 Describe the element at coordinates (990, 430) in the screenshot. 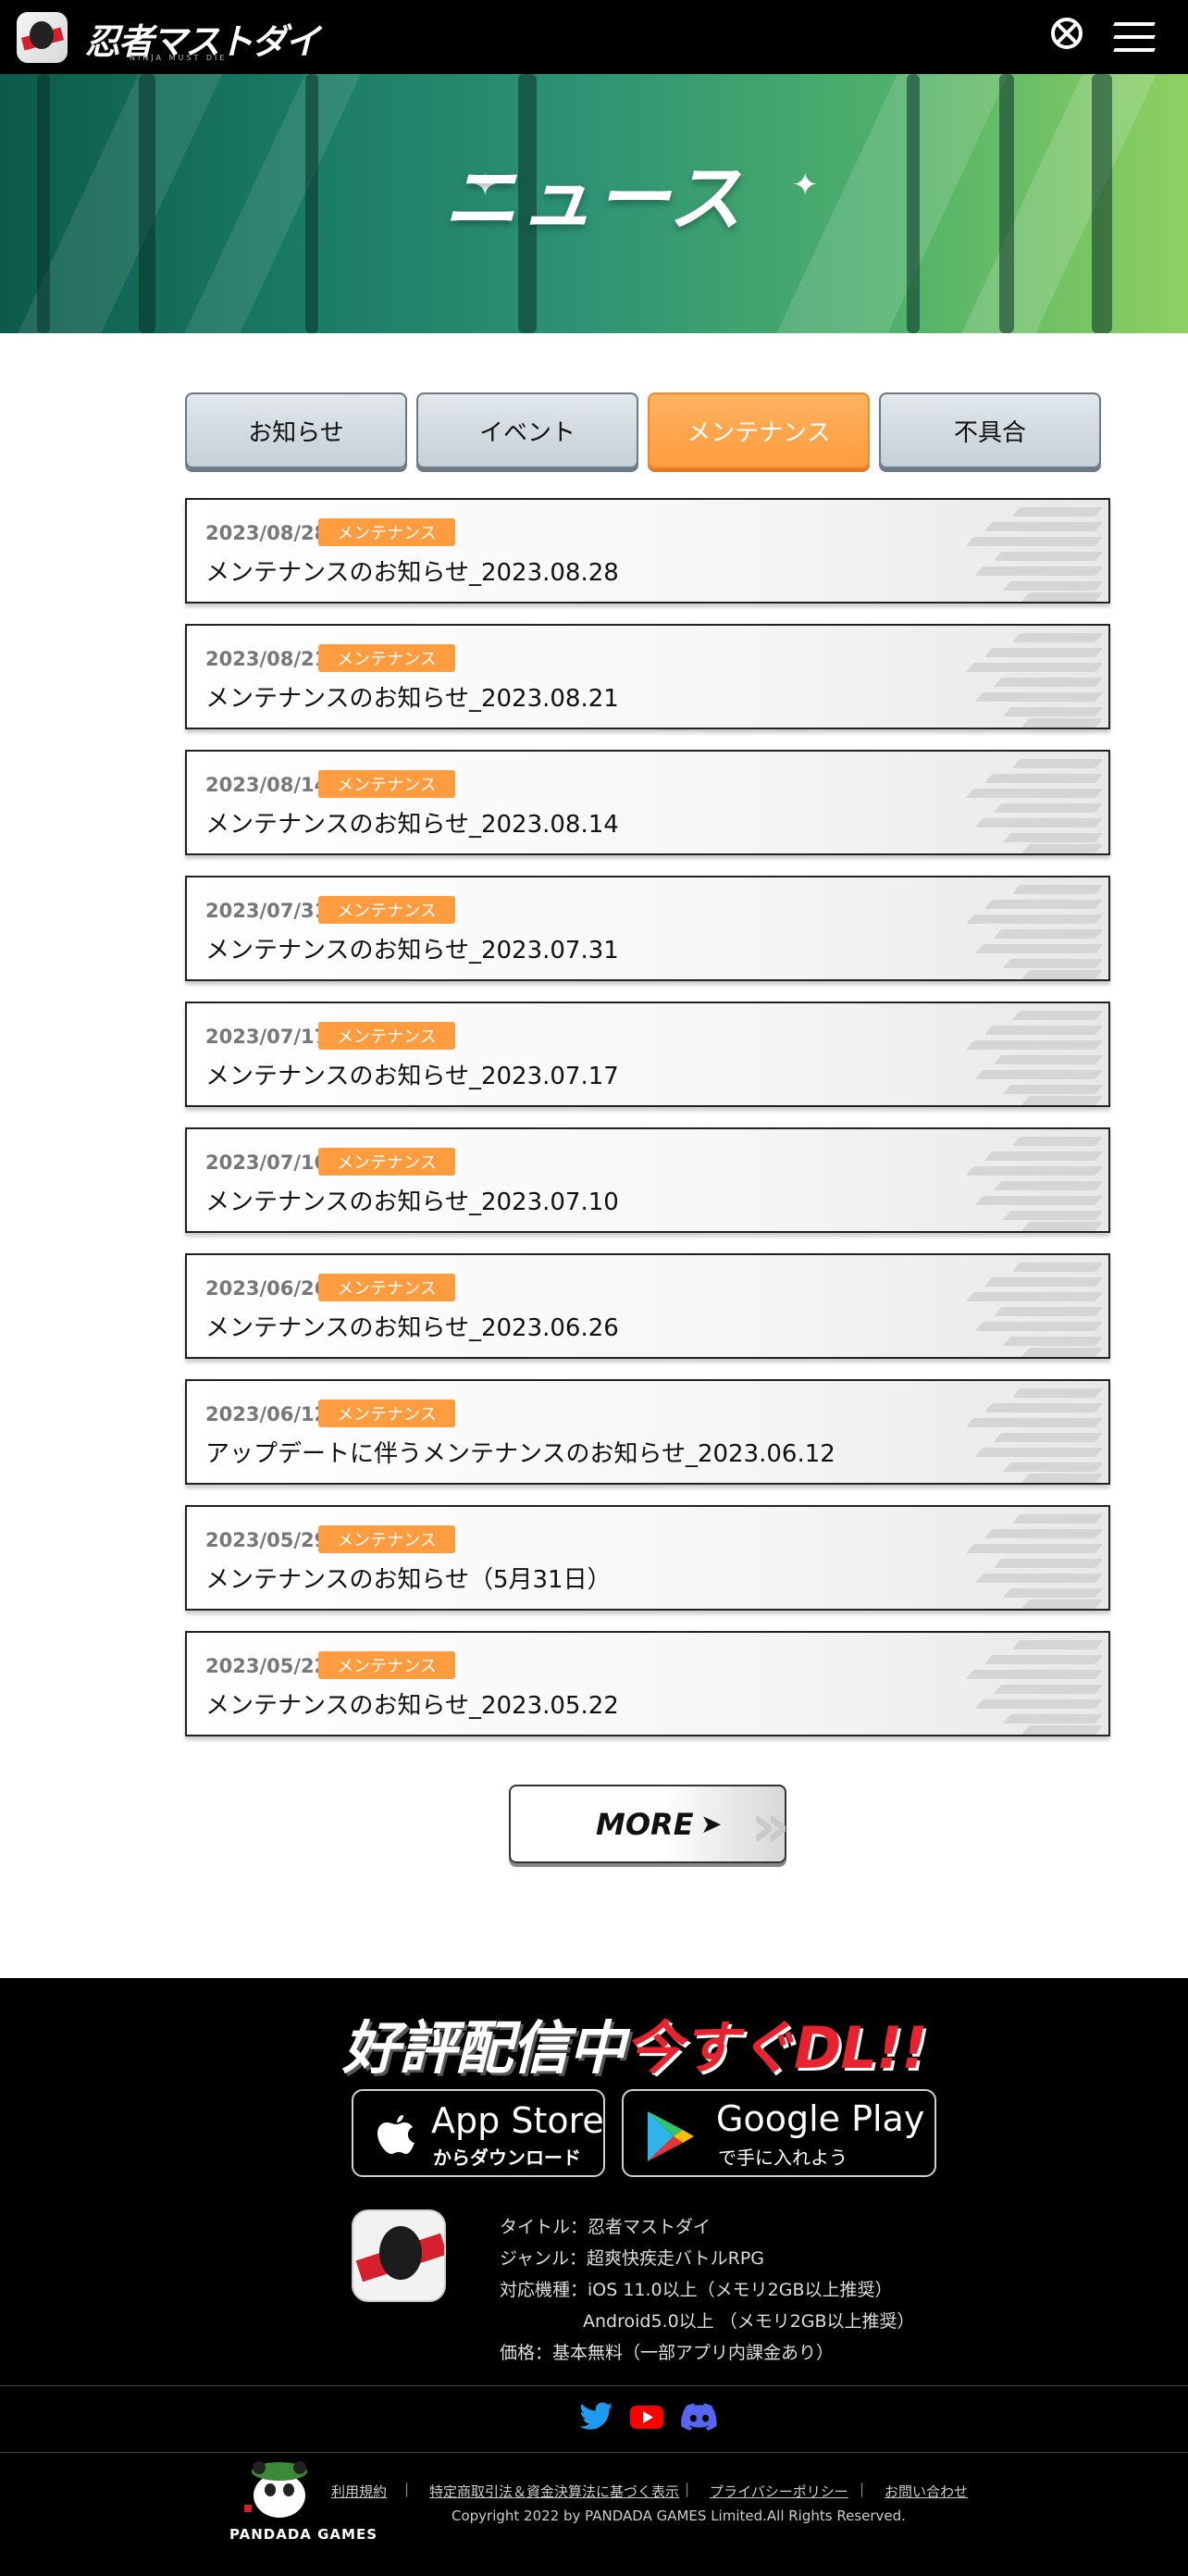

I see `tab-bug: 不具合` at that location.